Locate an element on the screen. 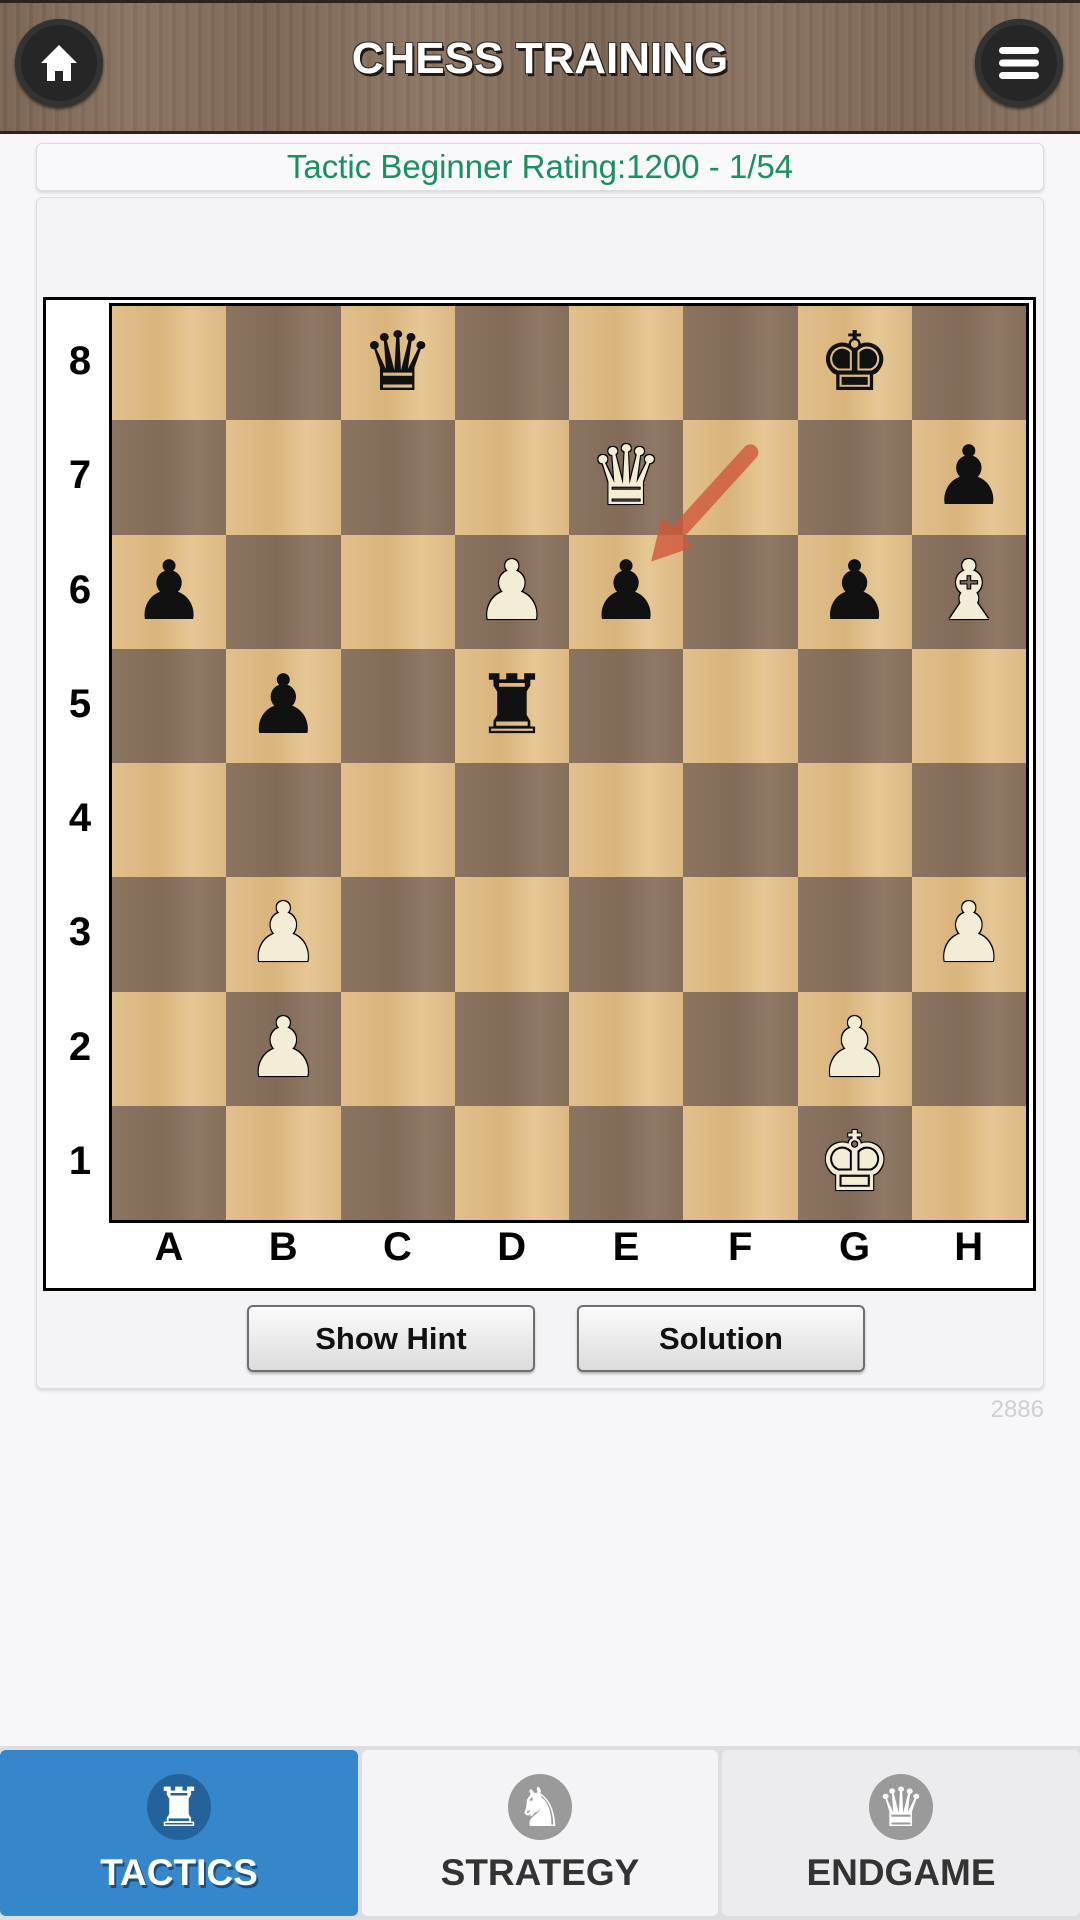 Image resolution: width=1080 pixels, height=1920 pixels. square-g8: ♚ is located at coordinates (854, 363).